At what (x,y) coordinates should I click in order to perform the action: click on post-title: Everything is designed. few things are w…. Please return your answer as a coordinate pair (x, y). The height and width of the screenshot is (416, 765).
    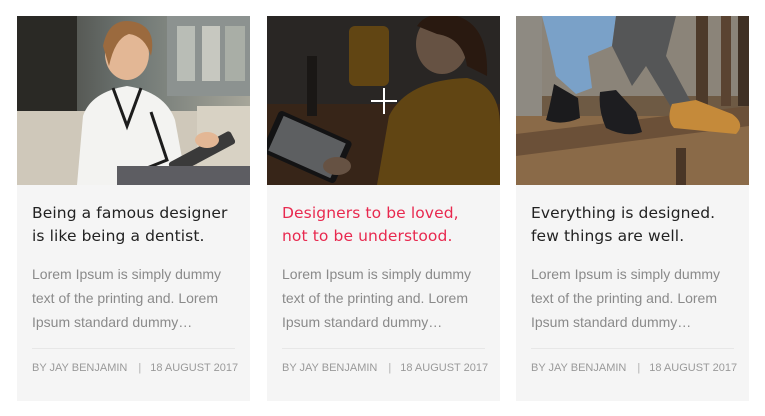
    Looking at the image, I should click on (632, 225).